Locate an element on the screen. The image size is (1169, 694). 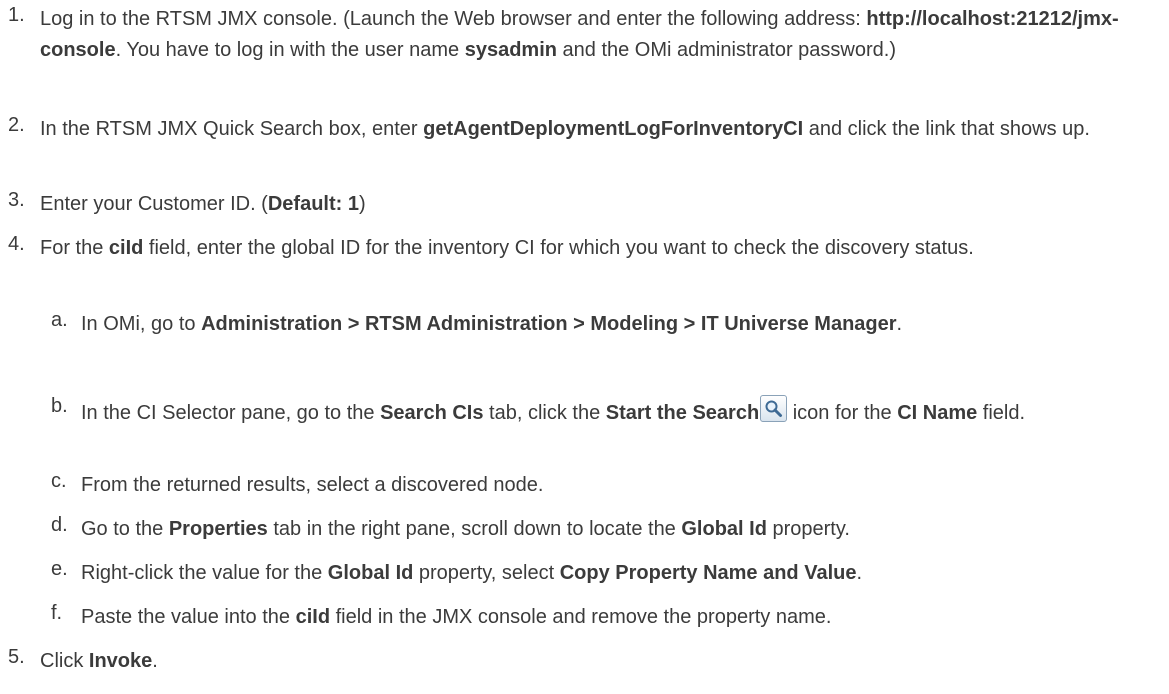
user-name: sysadmin is located at coordinates (510, 50).